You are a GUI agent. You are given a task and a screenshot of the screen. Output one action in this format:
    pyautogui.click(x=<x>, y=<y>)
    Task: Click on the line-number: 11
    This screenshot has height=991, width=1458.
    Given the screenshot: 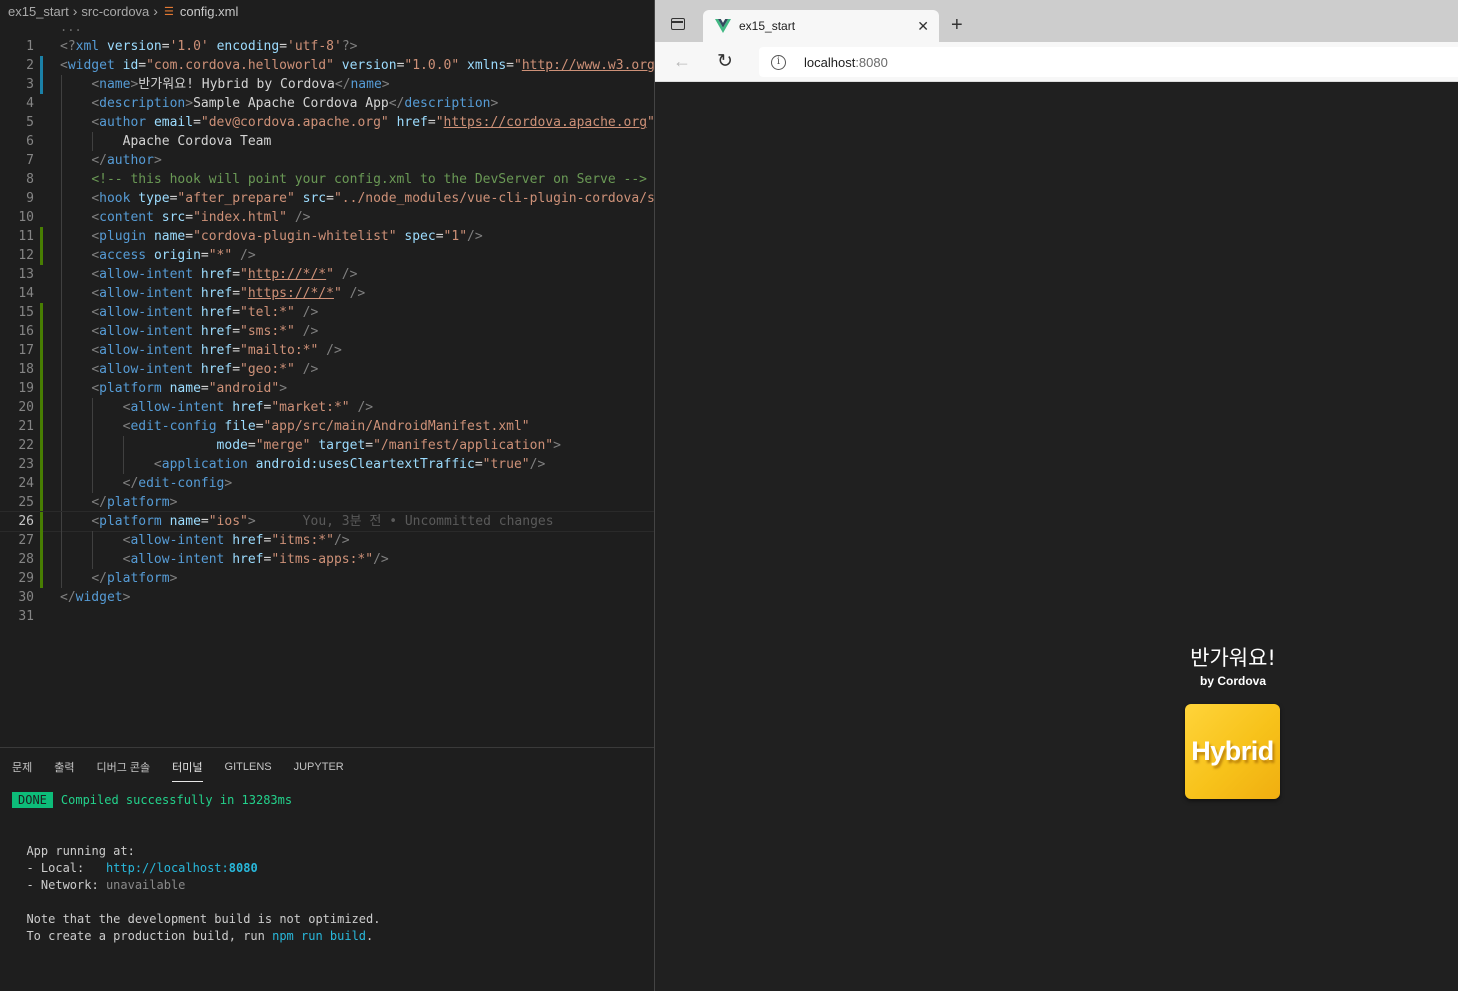 What is the action you would take?
    pyautogui.click(x=26, y=236)
    